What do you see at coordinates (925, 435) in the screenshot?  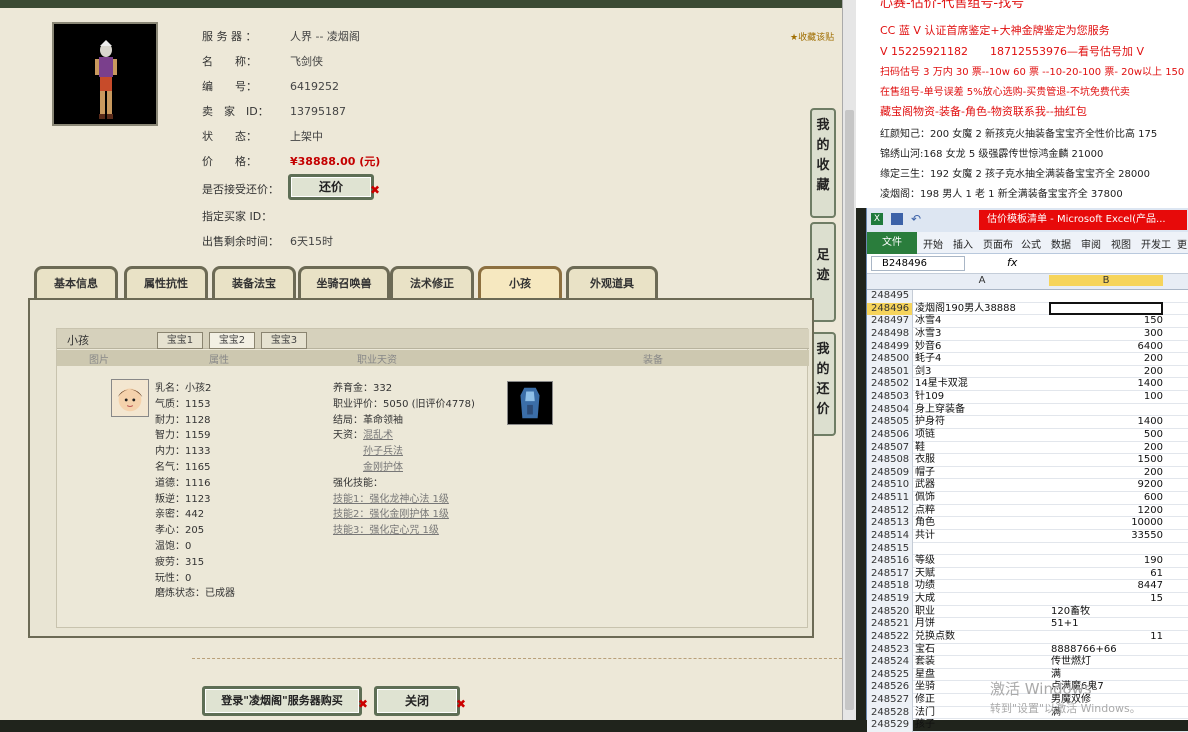 I see `cell-a: 项链` at bounding box center [925, 435].